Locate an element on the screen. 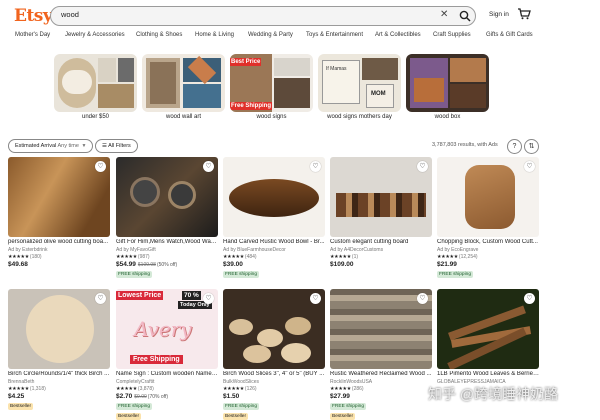 The image size is (600, 420). star-rating: ★★★★★(987) is located at coordinates (133, 257).